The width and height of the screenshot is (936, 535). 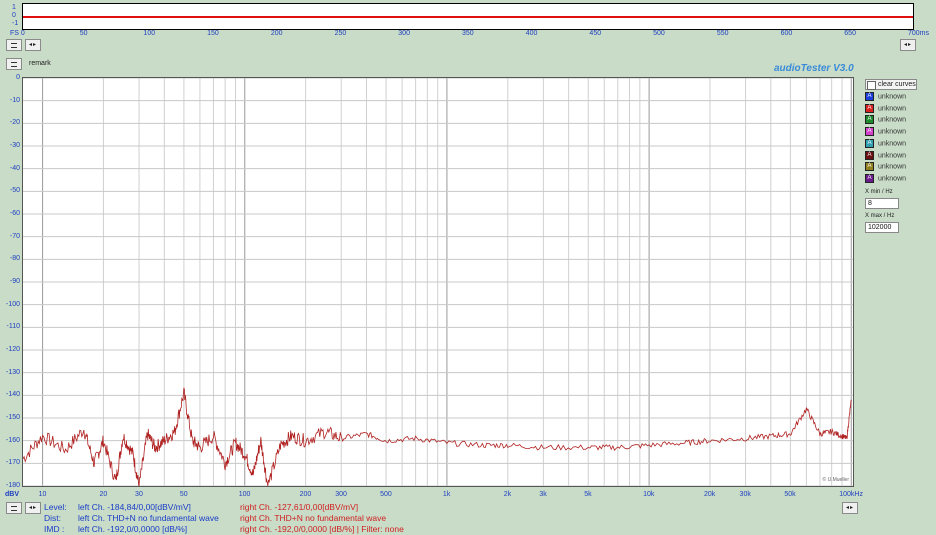 I want to click on xmin-field: 8, so click(x=882, y=203).